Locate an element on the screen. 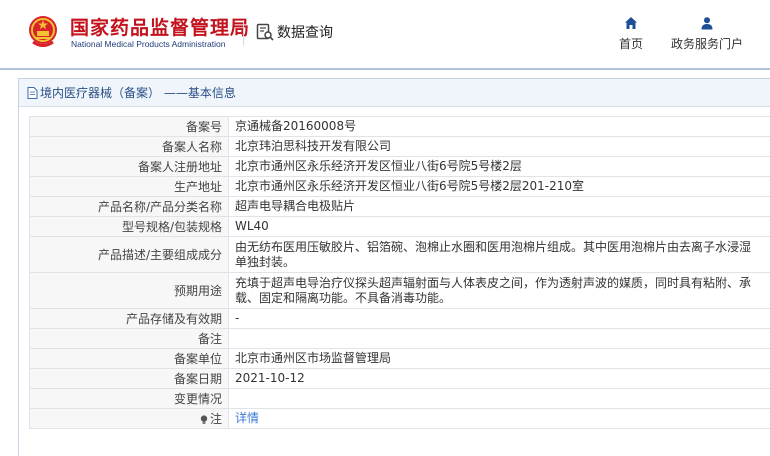 Image resolution: width=770 pixels, height=456 pixels. table-row: 备案单位 北京市通州区市场监督管理局 is located at coordinates (399, 358).